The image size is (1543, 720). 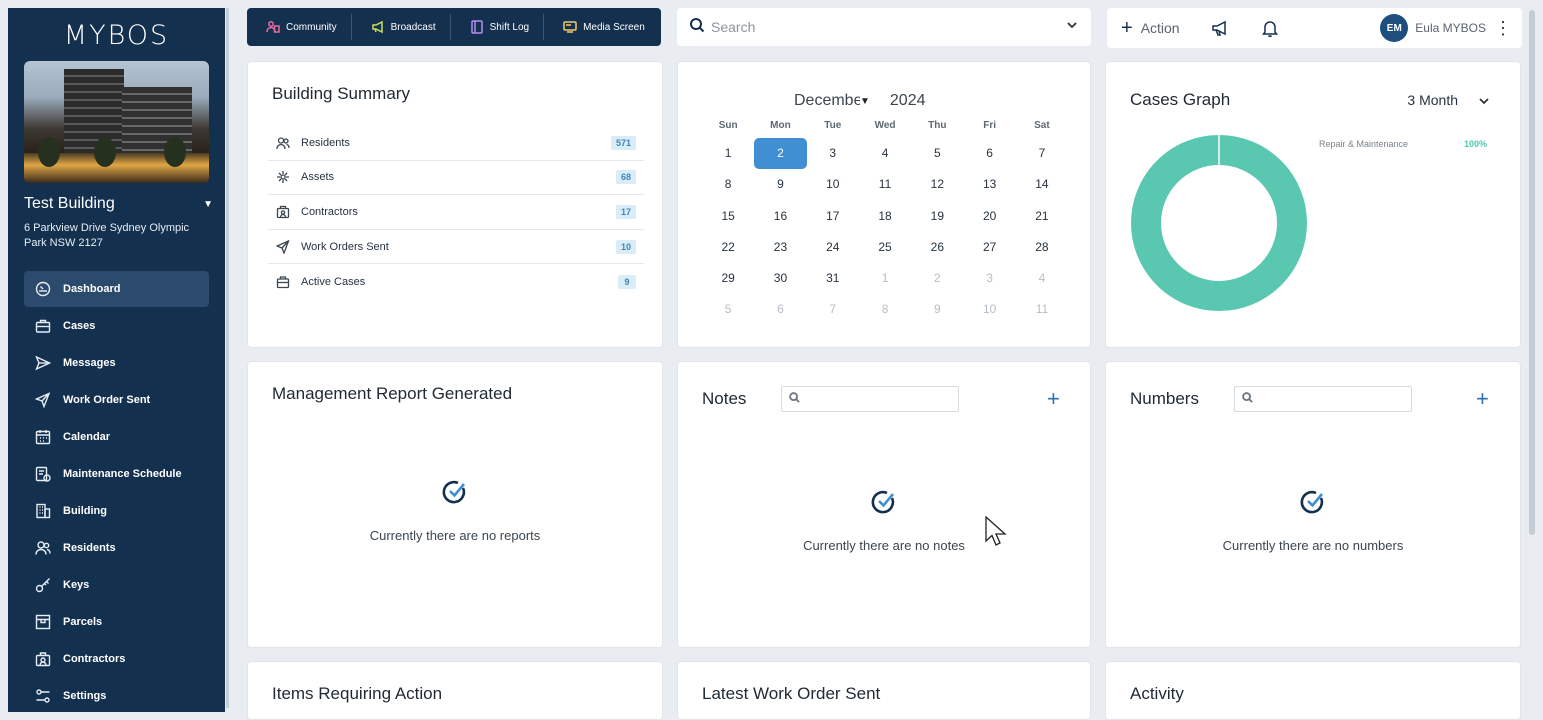 I want to click on sidebar-item-parcels: Parcels, so click(x=116, y=622).